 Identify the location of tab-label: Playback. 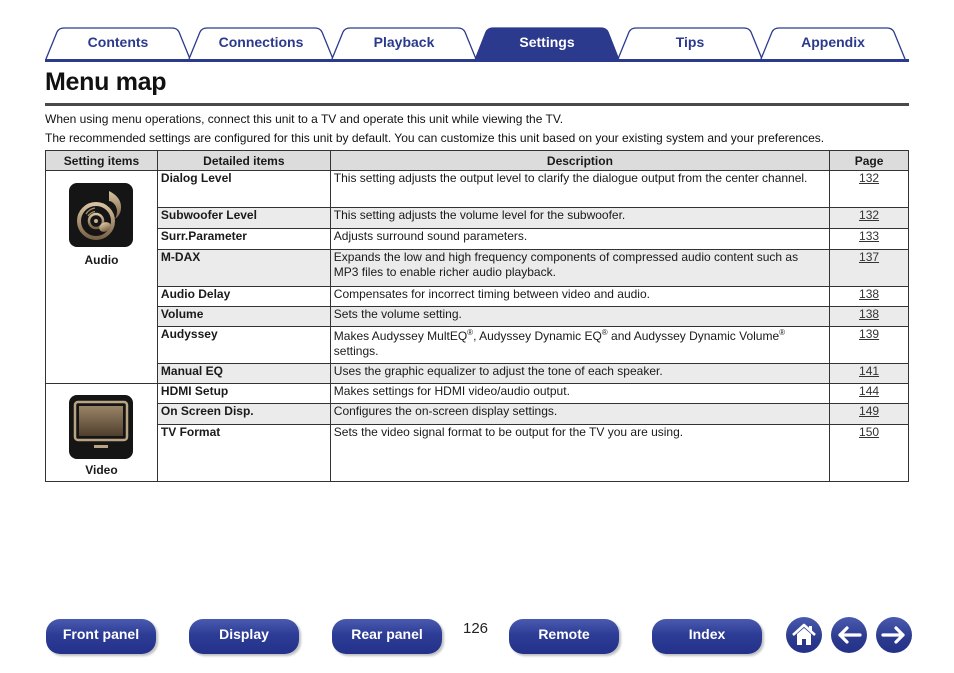
(404, 42).